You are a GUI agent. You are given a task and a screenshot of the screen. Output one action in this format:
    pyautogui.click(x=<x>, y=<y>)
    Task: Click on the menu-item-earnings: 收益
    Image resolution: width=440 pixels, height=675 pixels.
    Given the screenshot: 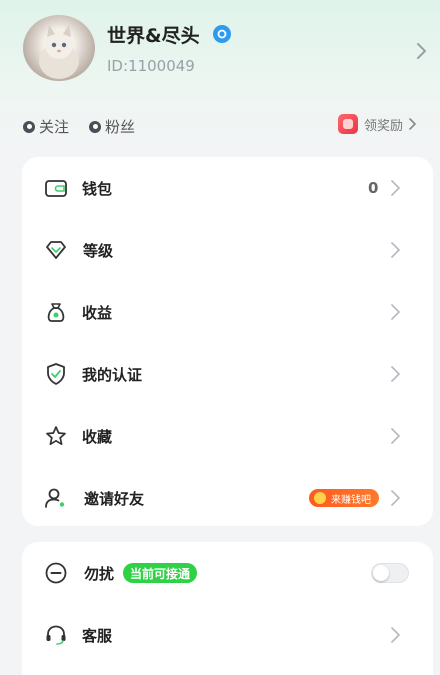 What is the action you would take?
    pyautogui.click(x=227, y=312)
    